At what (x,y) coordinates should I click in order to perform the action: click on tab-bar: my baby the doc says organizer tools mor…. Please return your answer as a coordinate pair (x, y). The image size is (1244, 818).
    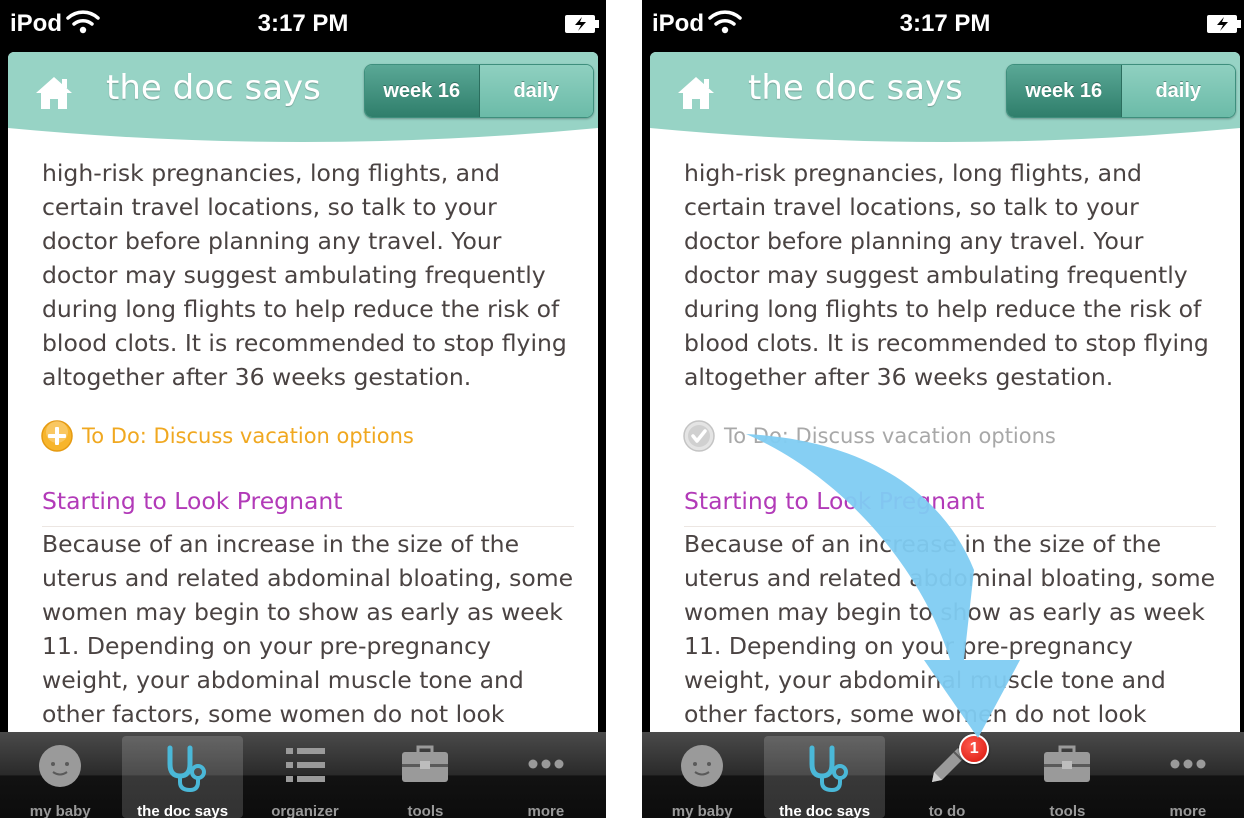
    Looking at the image, I should click on (303, 775).